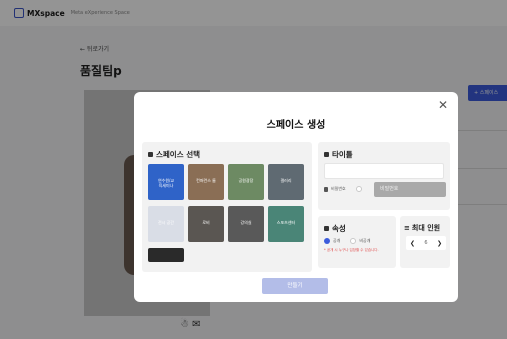  Describe the element at coordinates (326, 228) in the screenshot. I see `chart-icon` at that location.